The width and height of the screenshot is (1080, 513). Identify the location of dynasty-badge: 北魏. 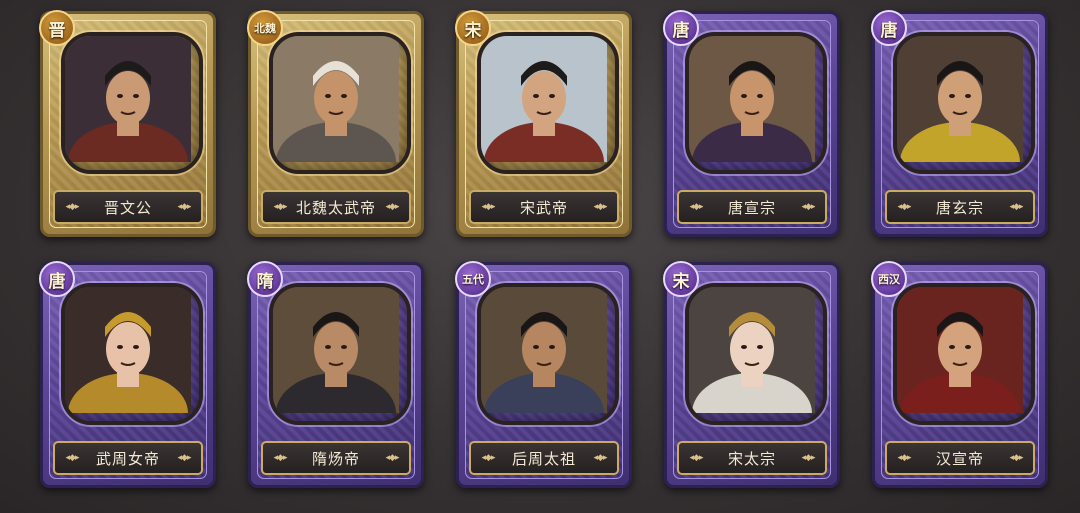
(265, 28).